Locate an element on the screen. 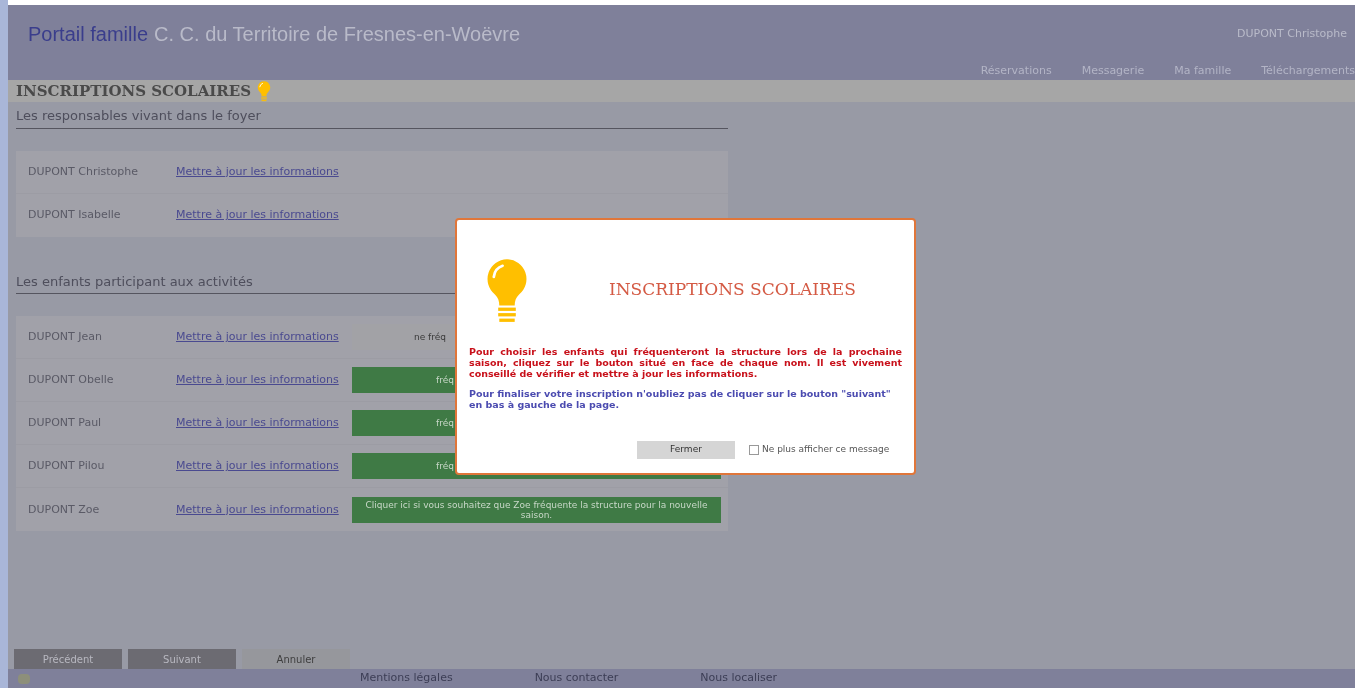  close-button: Fermer is located at coordinates (686, 450).